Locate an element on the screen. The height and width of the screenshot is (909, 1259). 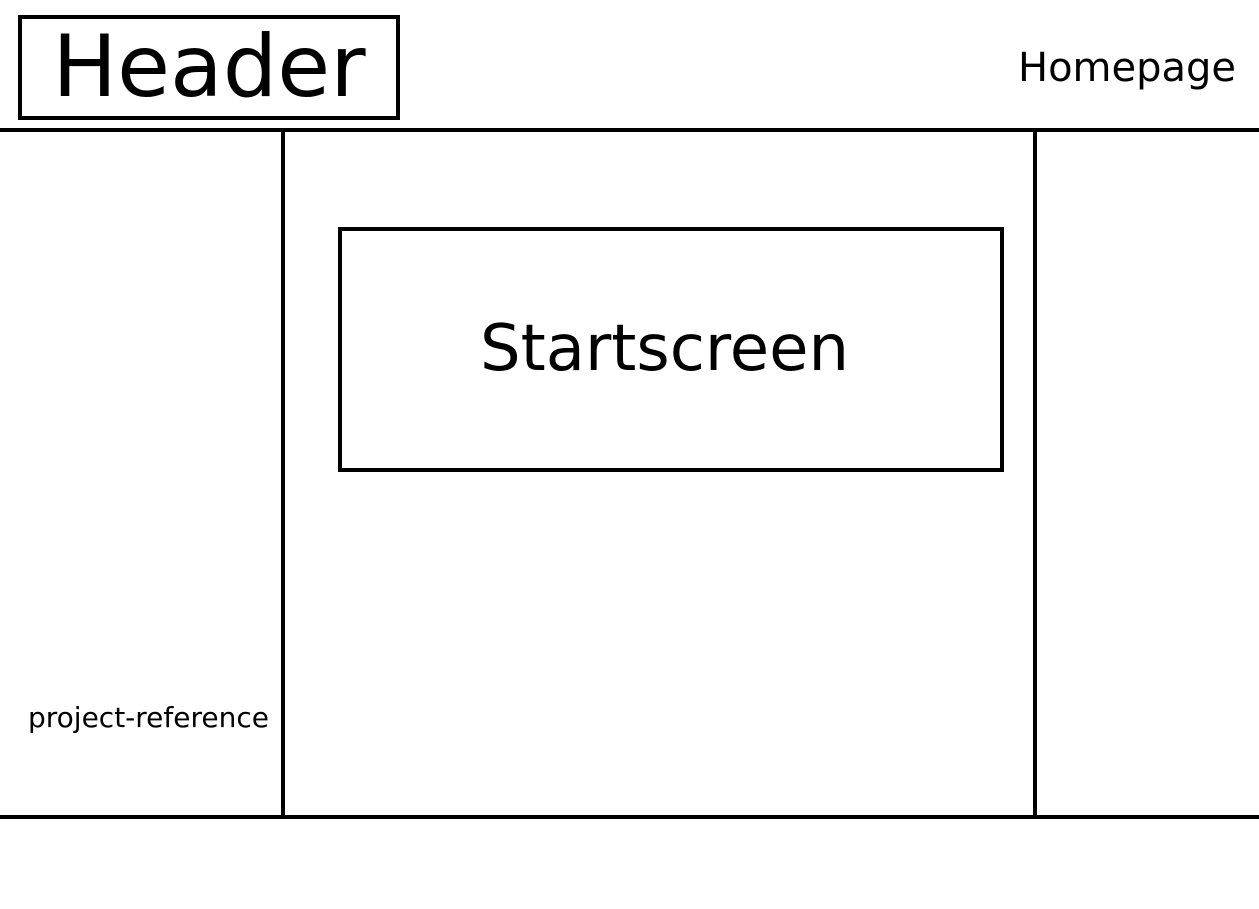
homepage-label: Homepage is located at coordinates (1127, 68).